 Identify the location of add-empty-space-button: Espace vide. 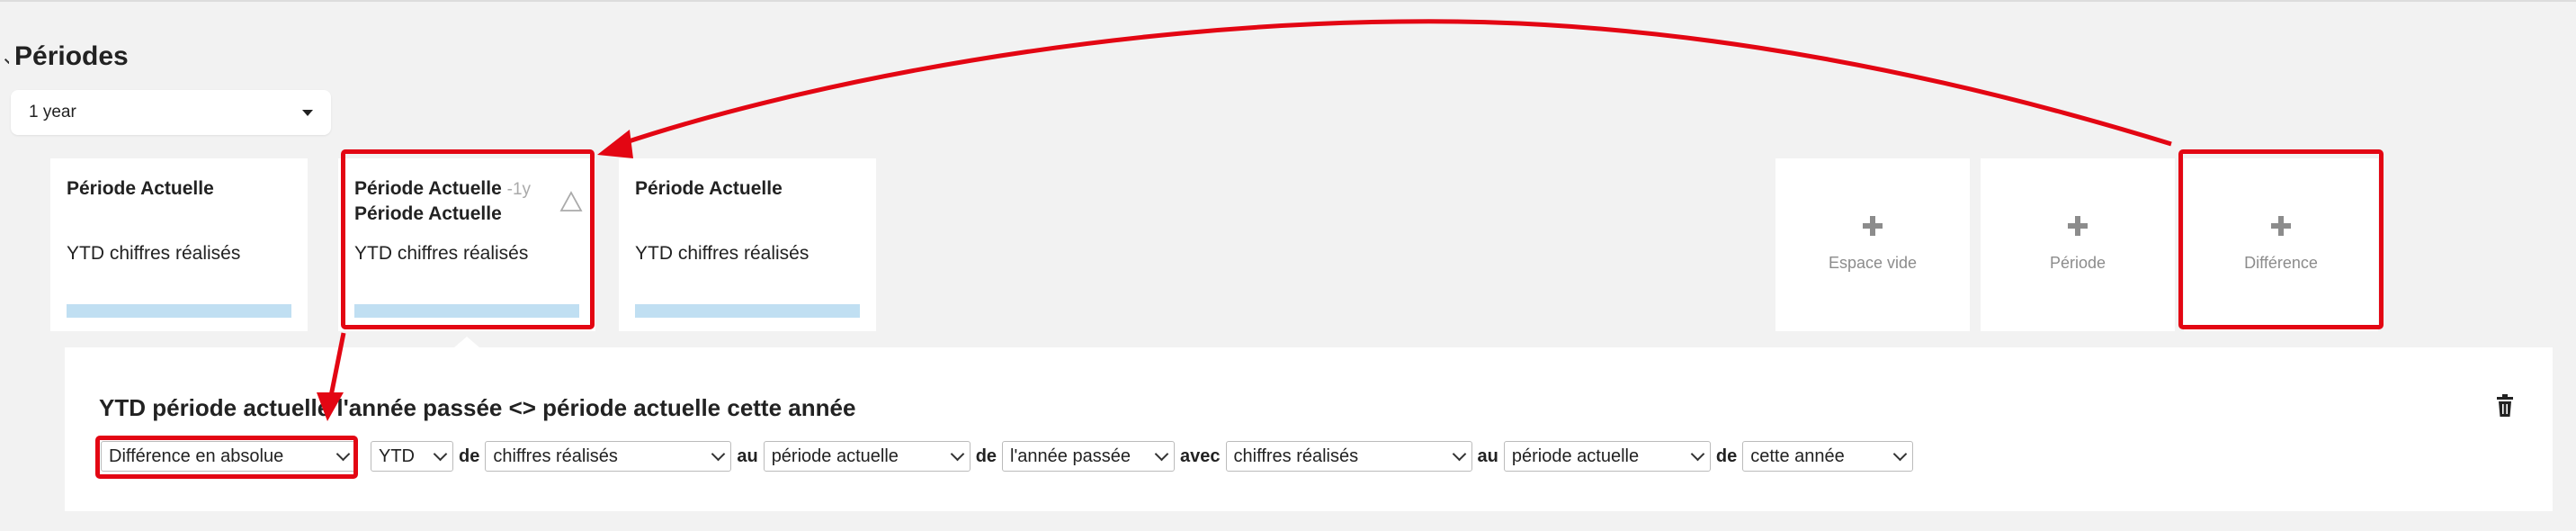
(1872, 245).